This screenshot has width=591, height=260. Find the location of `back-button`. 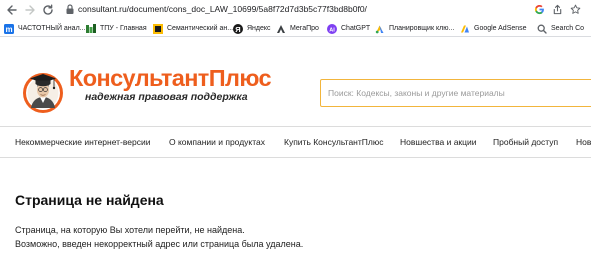

back-button is located at coordinates (12, 10).